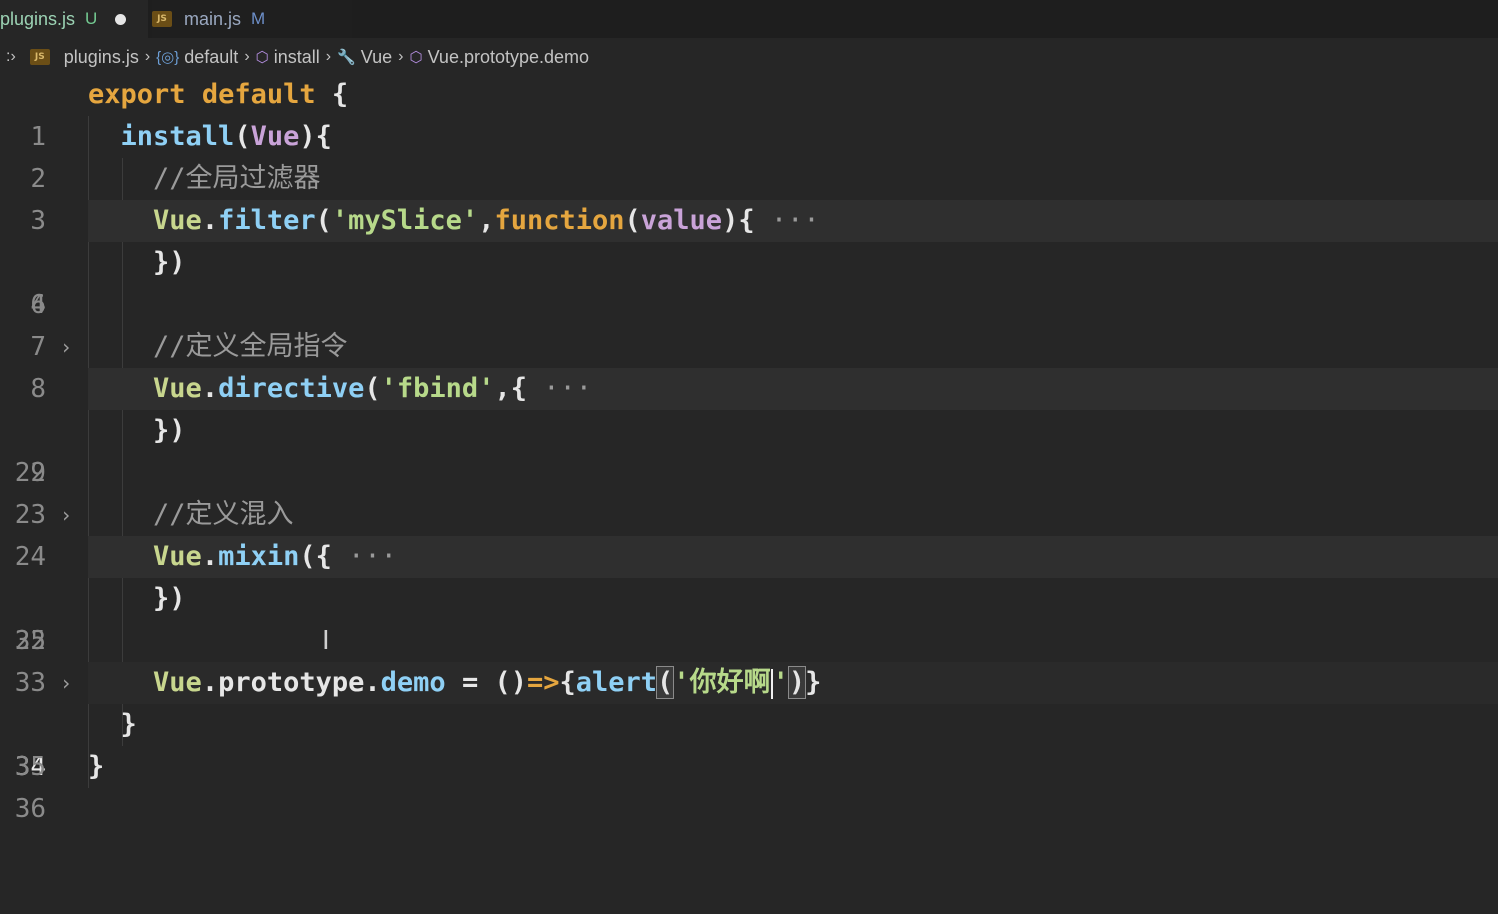  I want to click on code-line: 6 }), so click(749, 281).